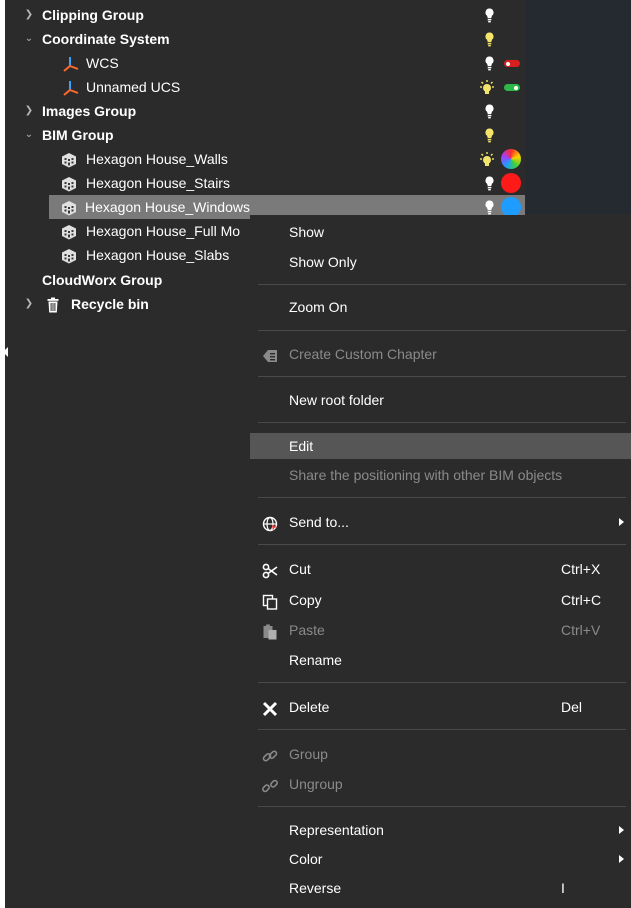 Image resolution: width=631 pixels, height=908 pixels. Describe the element at coordinates (270, 754) in the screenshot. I see `link-icon` at that location.